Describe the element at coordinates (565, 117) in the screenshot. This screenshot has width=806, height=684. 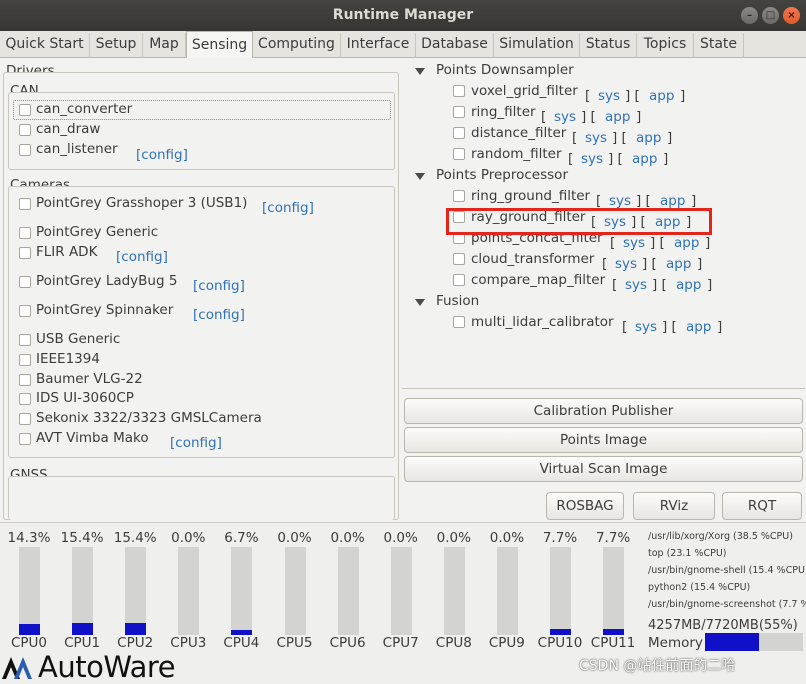
I see `ring-filter-sys-link: sys` at that location.